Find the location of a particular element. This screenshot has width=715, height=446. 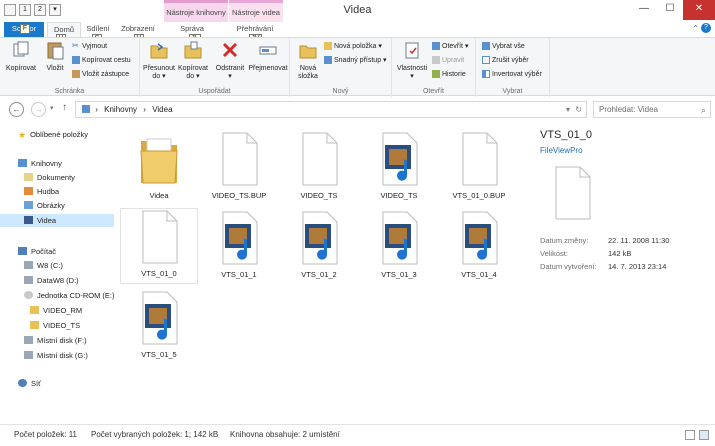

paste-shortcut-icon is located at coordinates (76, 74).